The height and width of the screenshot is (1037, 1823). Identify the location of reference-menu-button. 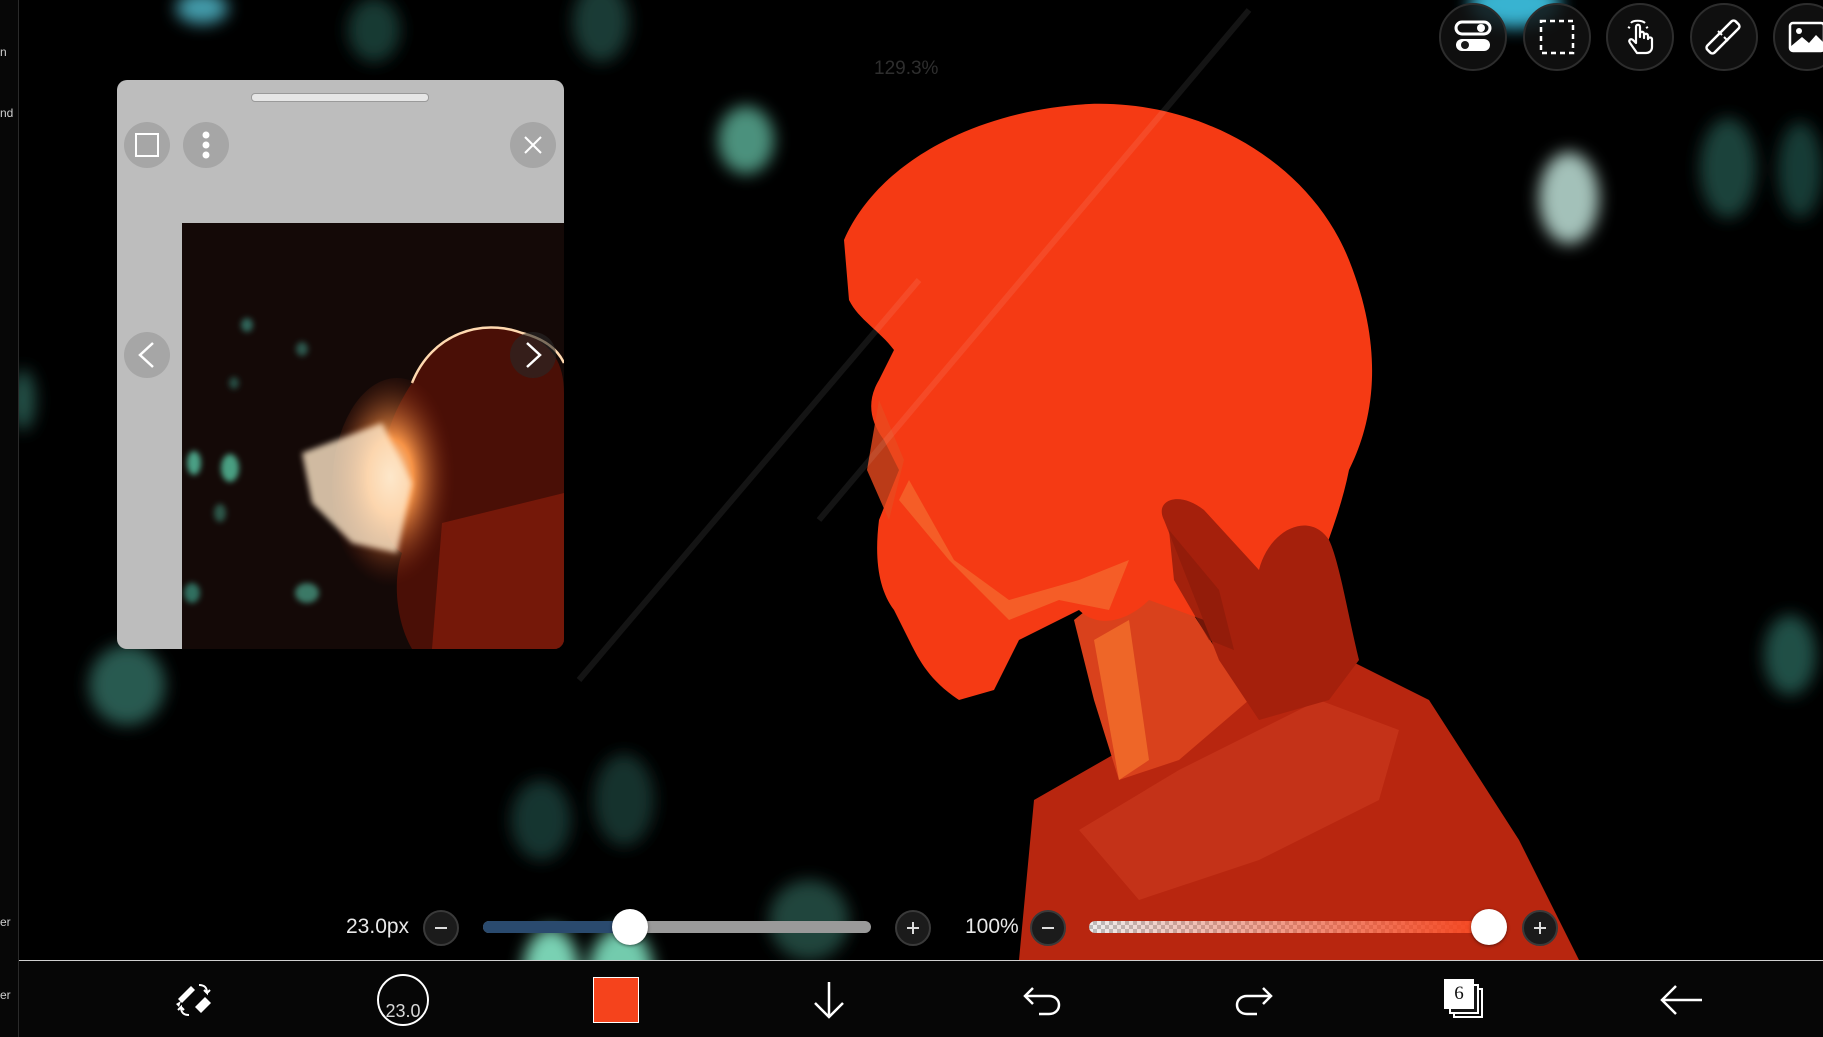
(206, 145).